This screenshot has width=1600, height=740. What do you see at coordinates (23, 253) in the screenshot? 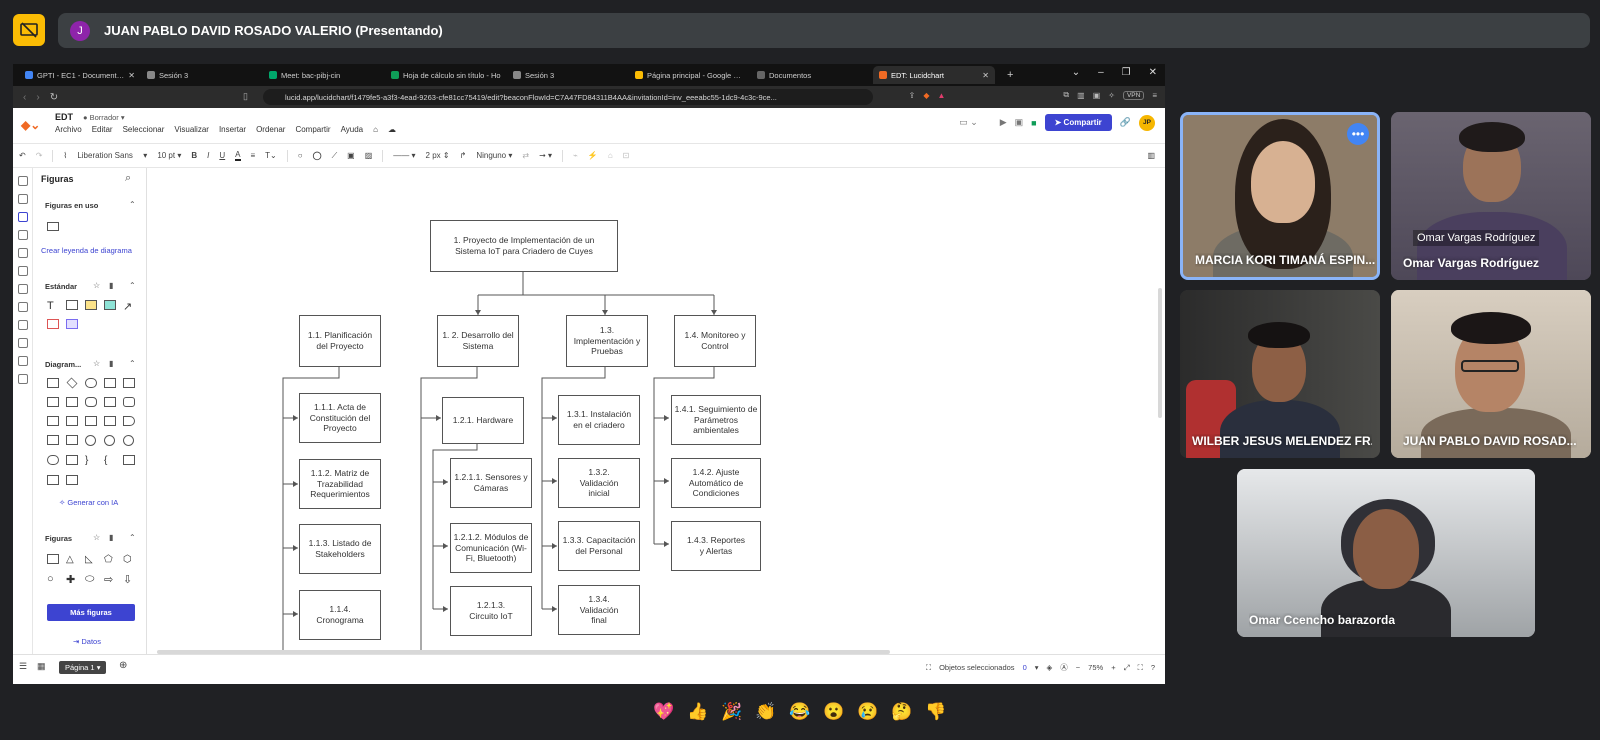
I see `images-icon` at bounding box center [23, 253].